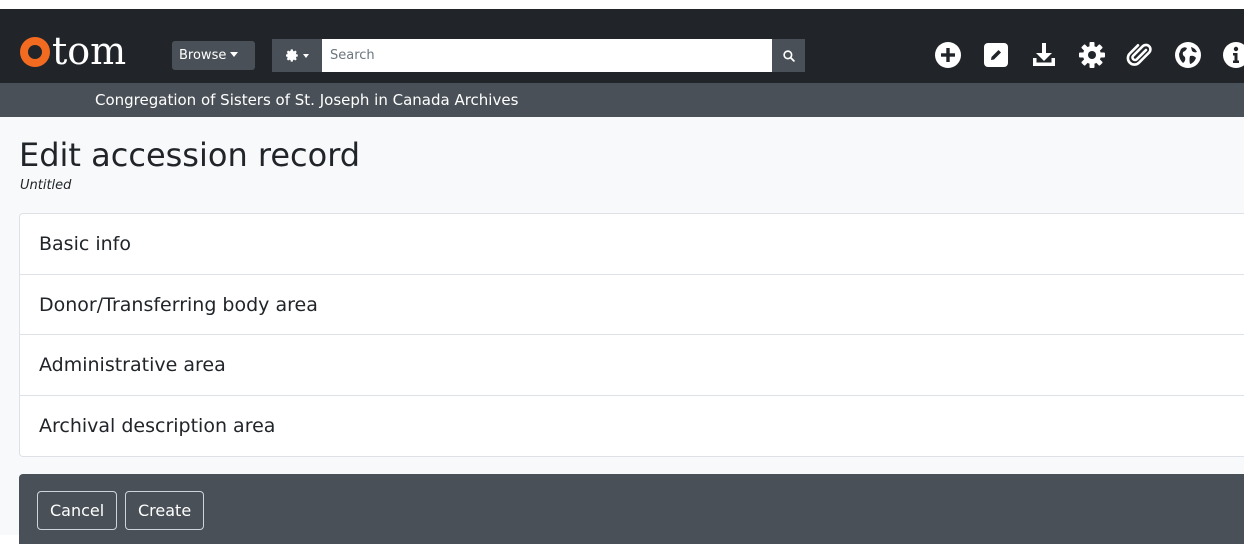 The image size is (1244, 544). What do you see at coordinates (45, 185) in the screenshot?
I see `record-subtitle: Untitled` at bounding box center [45, 185].